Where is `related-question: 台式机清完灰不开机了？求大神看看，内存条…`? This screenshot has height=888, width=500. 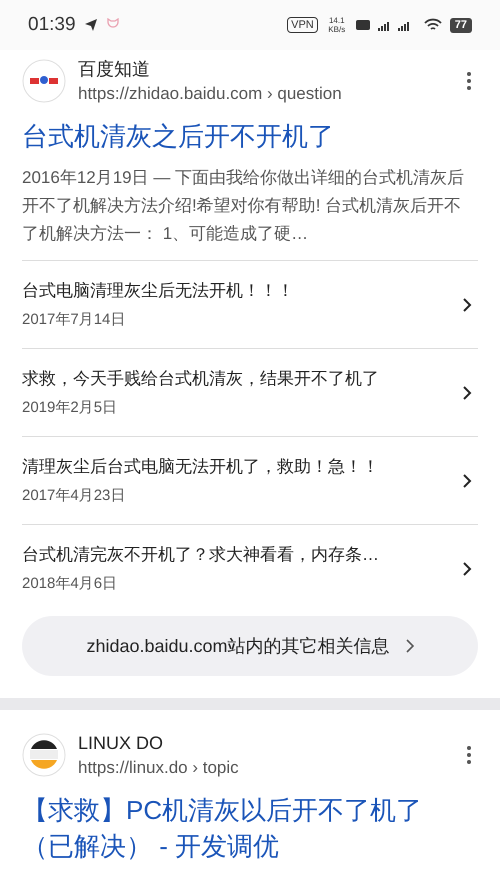 related-question: 台式机清完灰不开机了？求大神看看，内存条… is located at coordinates (242, 555).